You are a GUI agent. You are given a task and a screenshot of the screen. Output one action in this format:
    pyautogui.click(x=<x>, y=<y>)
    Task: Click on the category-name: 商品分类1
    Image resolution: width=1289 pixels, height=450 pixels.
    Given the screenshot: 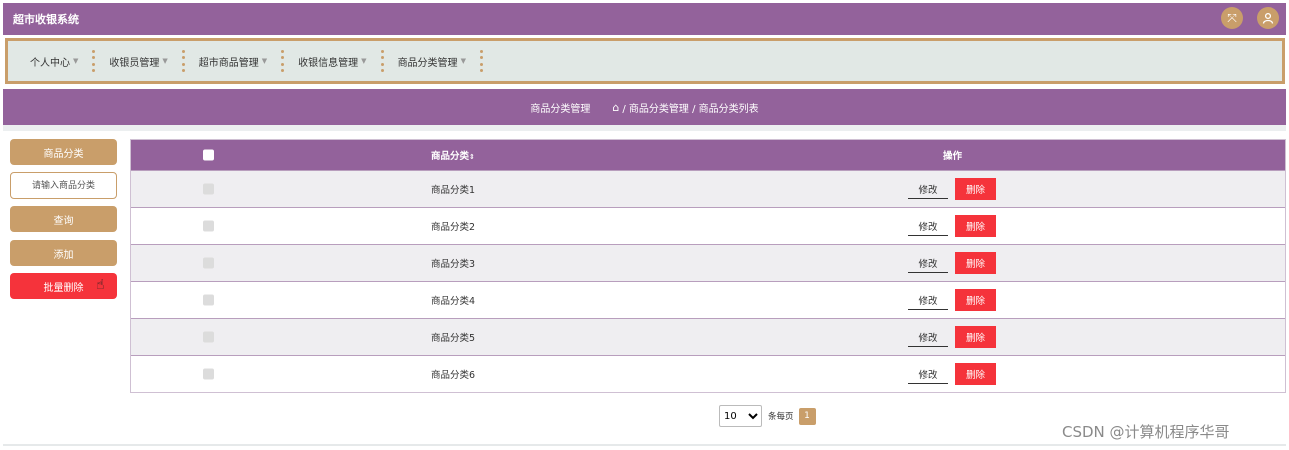 What is the action you would take?
    pyautogui.click(x=453, y=190)
    